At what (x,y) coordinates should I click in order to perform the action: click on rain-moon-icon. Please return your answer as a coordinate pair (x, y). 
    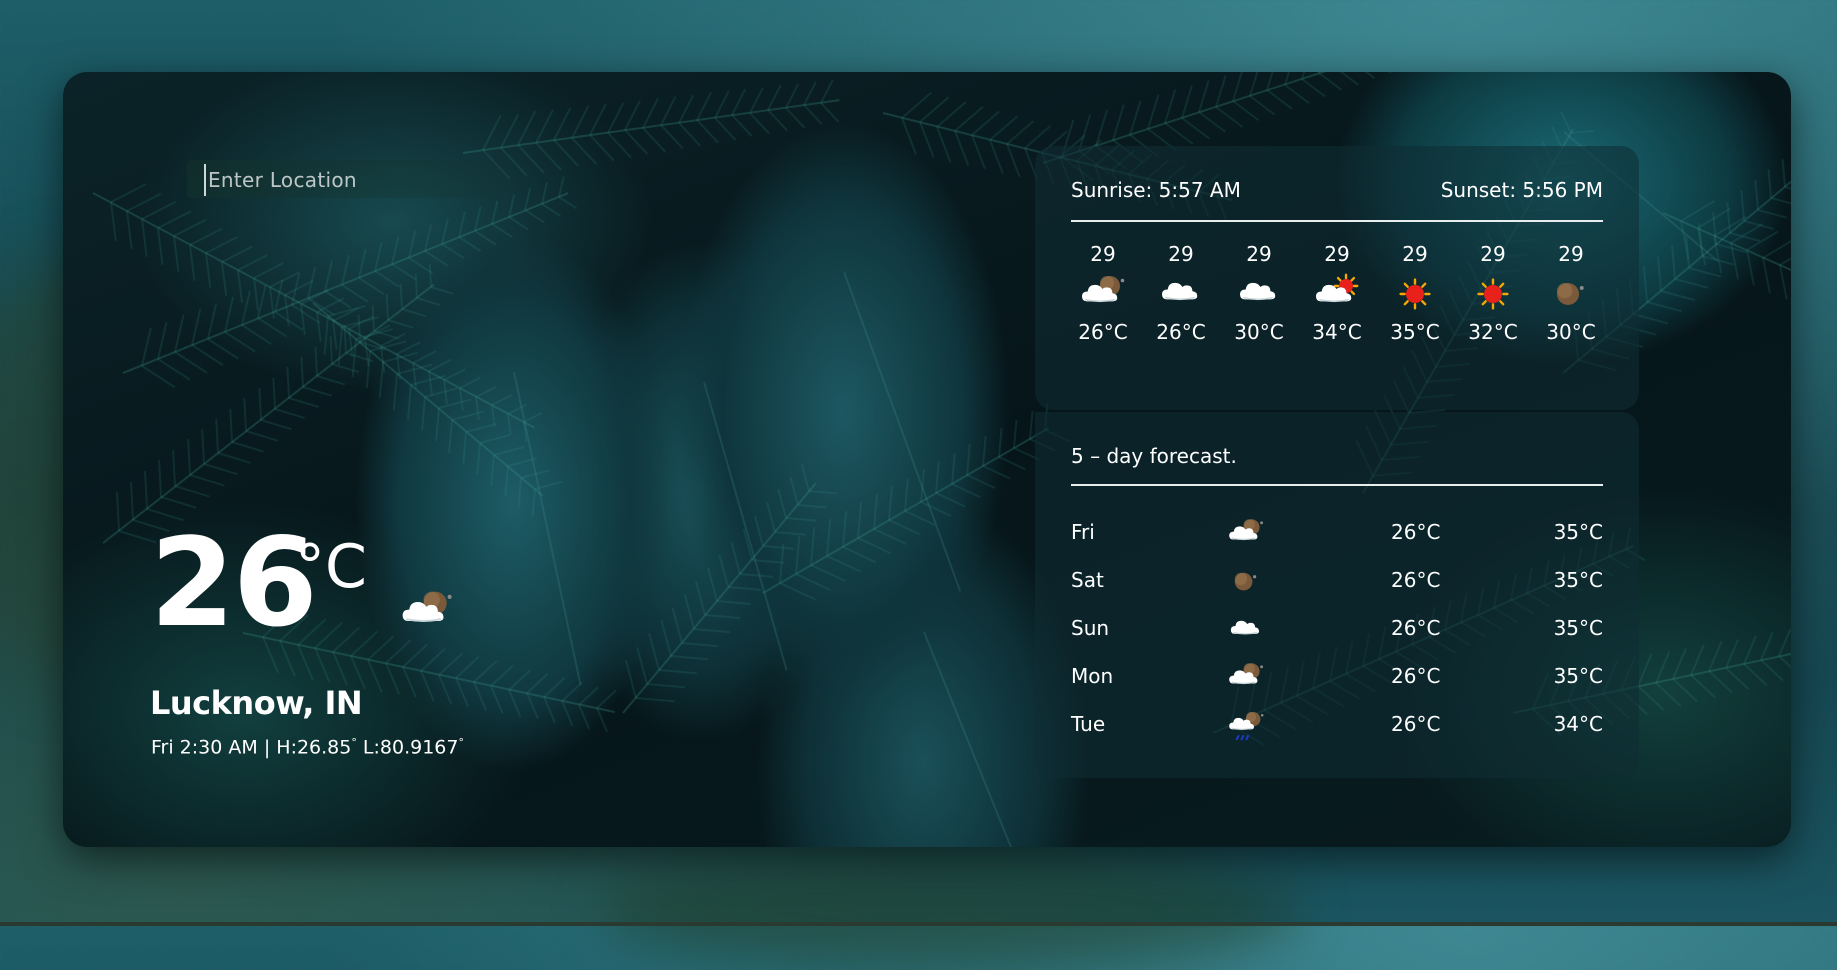
    Looking at the image, I should click on (1246, 724).